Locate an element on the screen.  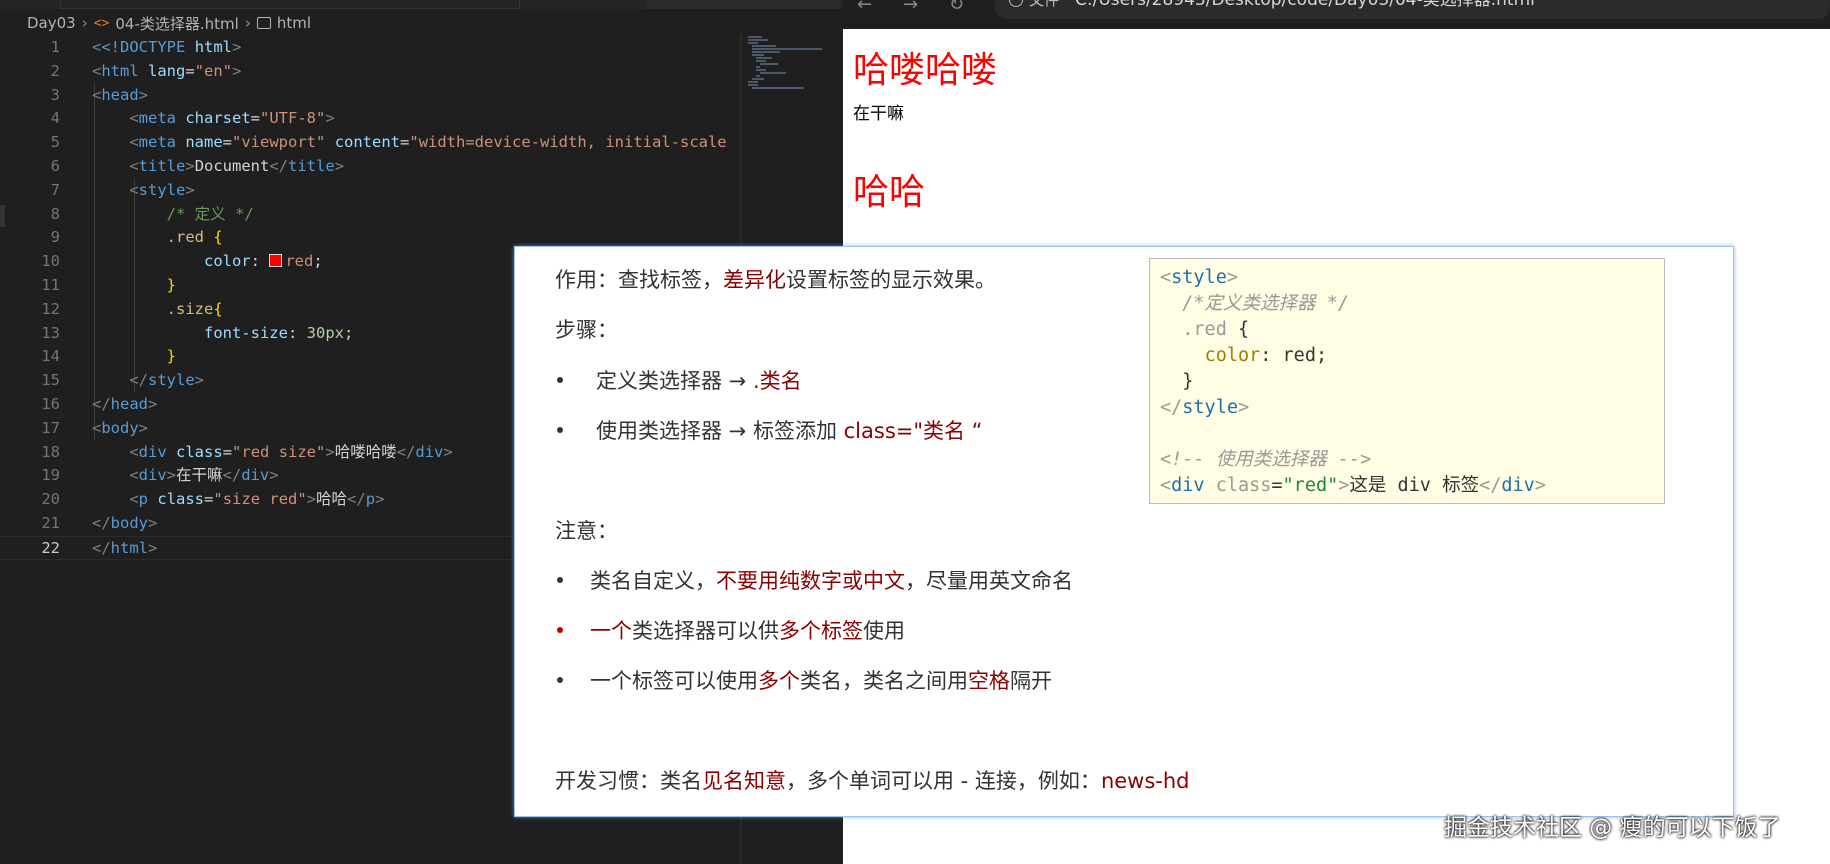
reload-icon: ↻ is located at coordinates (956, 7).